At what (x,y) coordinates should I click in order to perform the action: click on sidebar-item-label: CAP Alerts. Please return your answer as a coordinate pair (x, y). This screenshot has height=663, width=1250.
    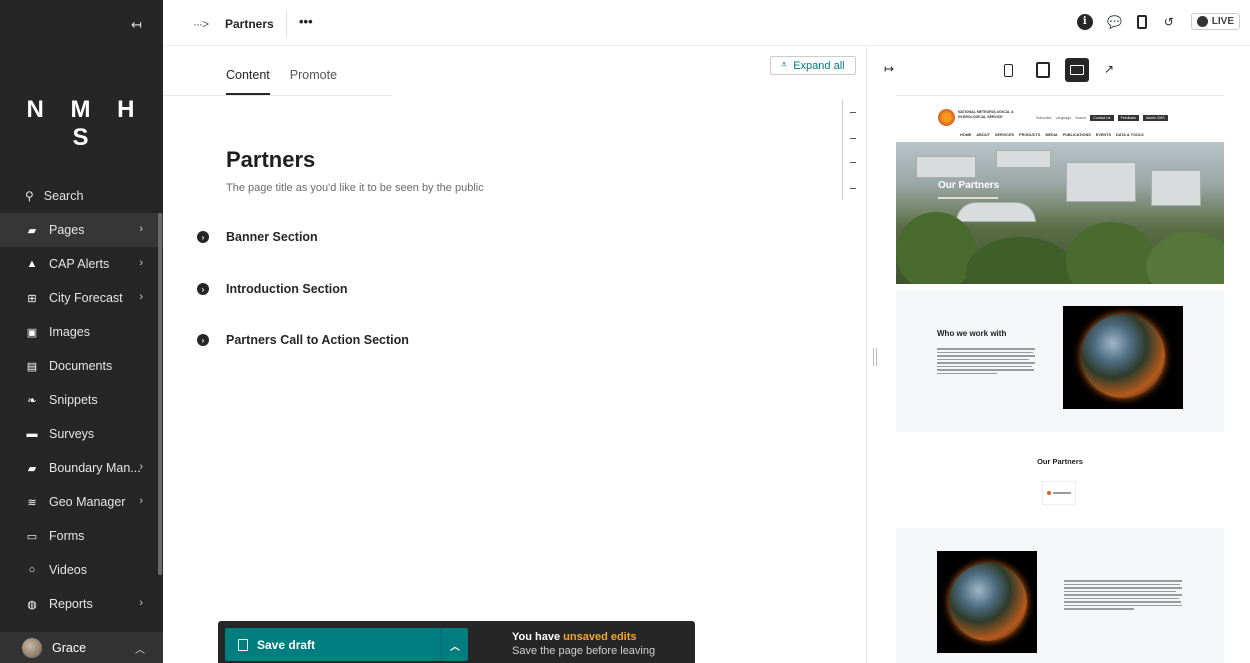
    Looking at the image, I should click on (79, 264).